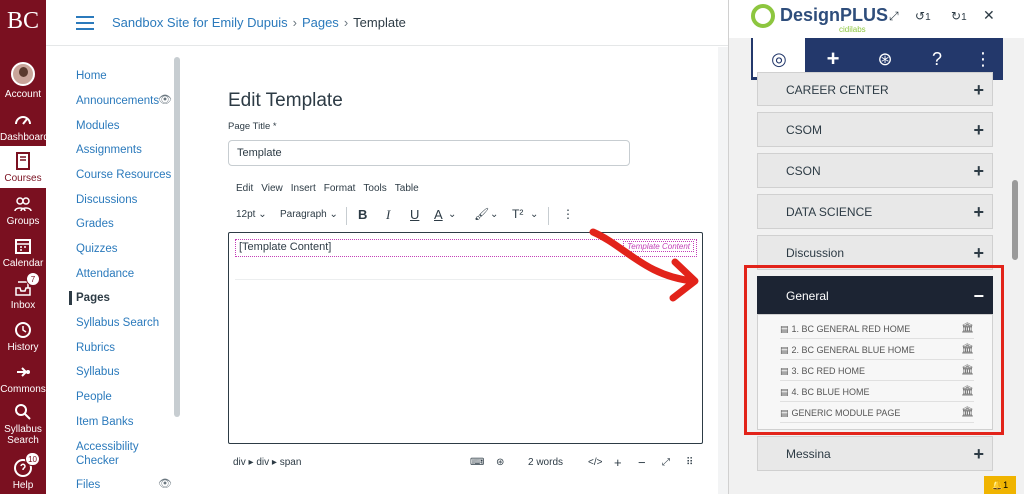  I want to click on superscript-icon: T², so click(517, 214).